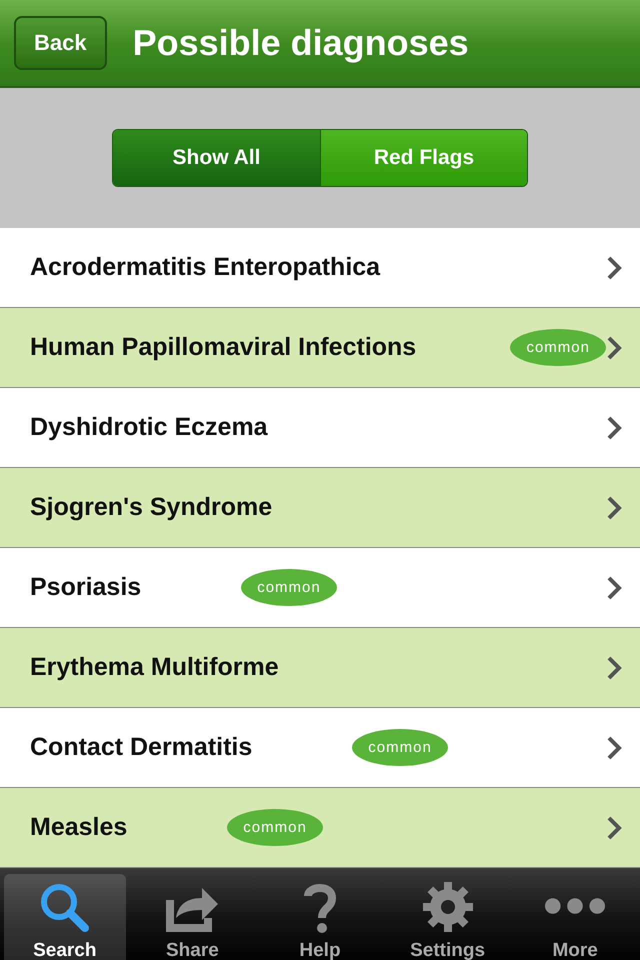  Describe the element at coordinates (154, 667) in the screenshot. I see `diagnosis-name: Erythema Multiforme` at that location.